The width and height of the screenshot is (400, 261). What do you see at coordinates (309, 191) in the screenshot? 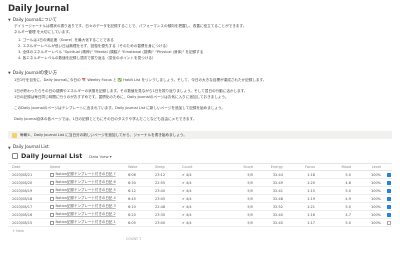
I see `focus-cell: 1:15` at bounding box center [309, 191].